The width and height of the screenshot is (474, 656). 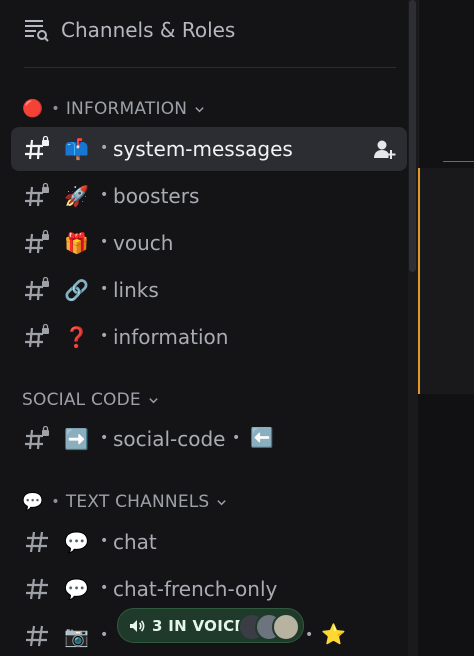 I want to click on category-information: 🔴 • INFORMATION, so click(x=113, y=109).